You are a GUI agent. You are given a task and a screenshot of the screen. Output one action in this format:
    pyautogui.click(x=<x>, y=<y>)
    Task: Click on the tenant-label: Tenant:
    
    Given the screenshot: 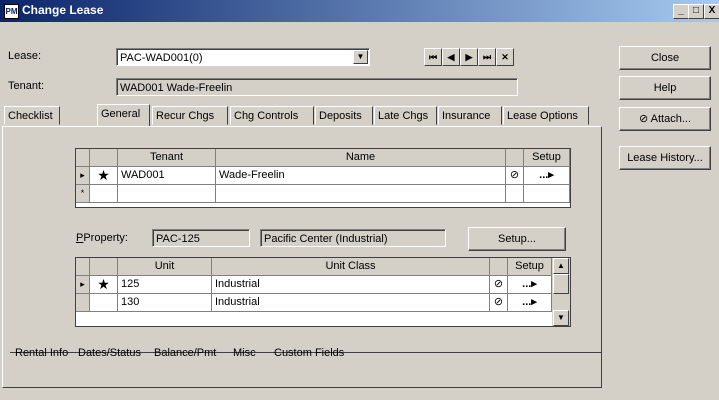 What is the action you would take?
    pyautogui.click(x=26, y=86)
    